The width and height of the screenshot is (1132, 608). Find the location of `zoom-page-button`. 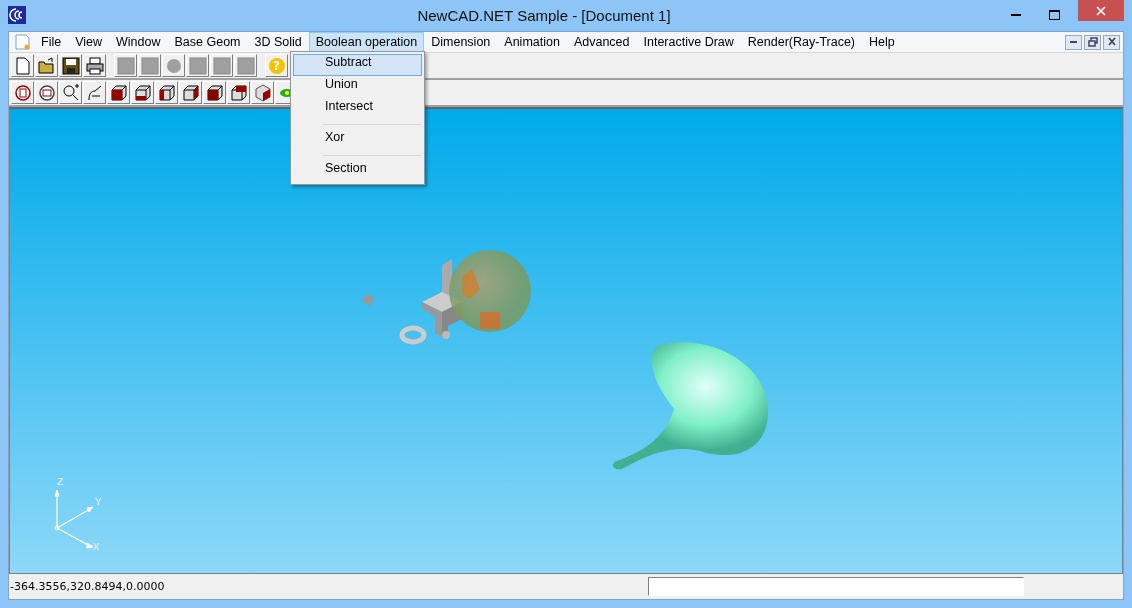

zoom-page-button is located at coordinates (22, 92).